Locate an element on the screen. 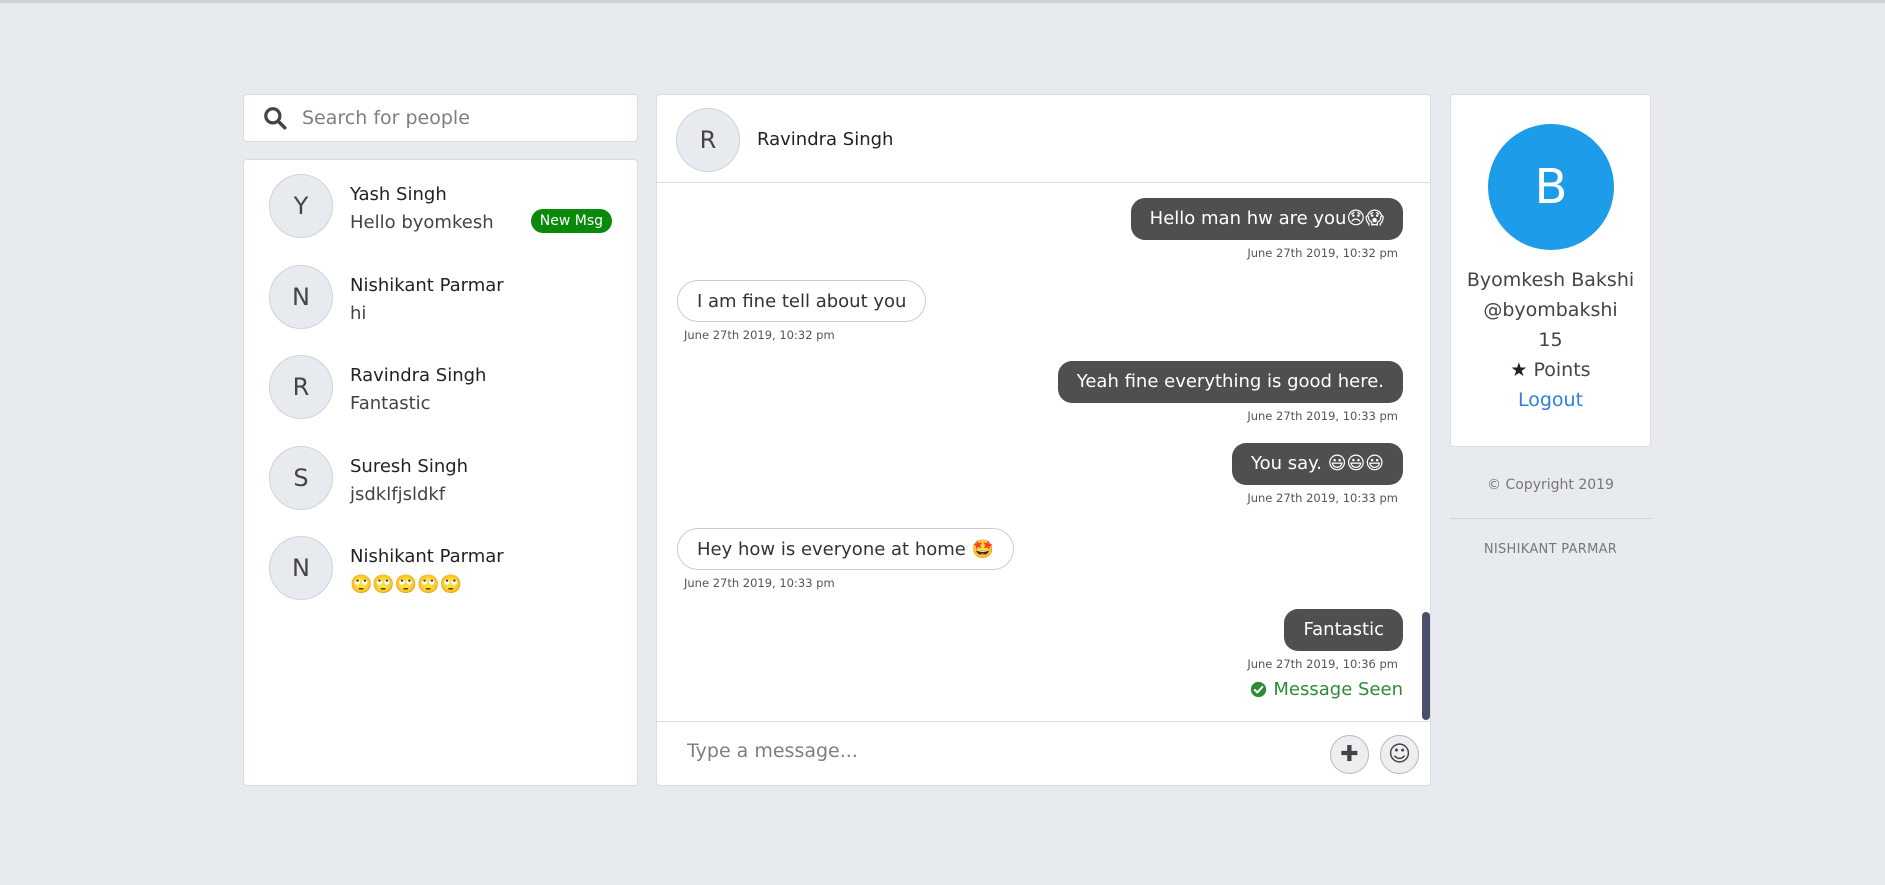 This screenshot has width=1885, height=885. check-circle-icon is located at coordinates (1259, 689).